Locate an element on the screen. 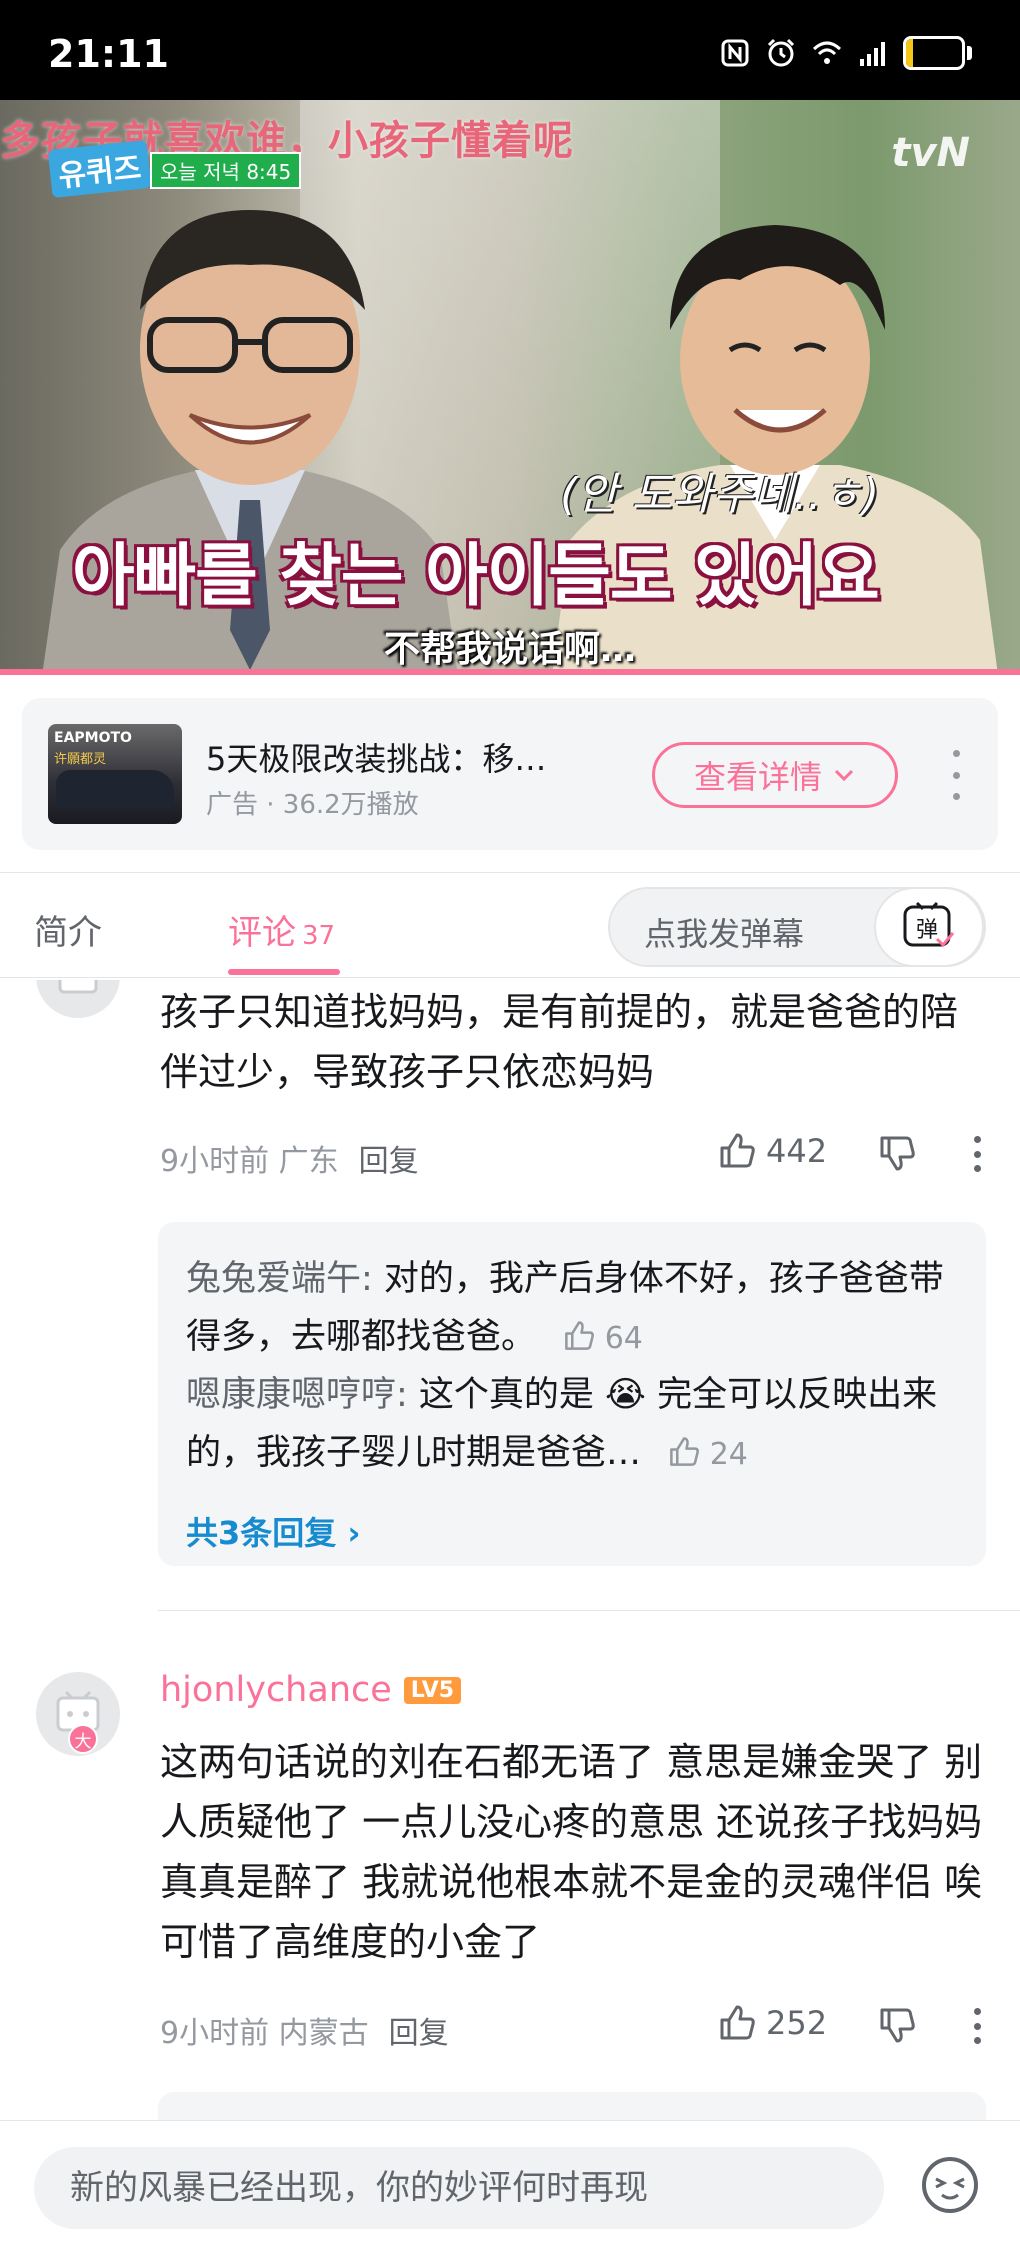 The width and height of the screenshot is (1020, 2250). comment-time-location: 9小时前 内蒙古 is located at coordinates (264, 2033).